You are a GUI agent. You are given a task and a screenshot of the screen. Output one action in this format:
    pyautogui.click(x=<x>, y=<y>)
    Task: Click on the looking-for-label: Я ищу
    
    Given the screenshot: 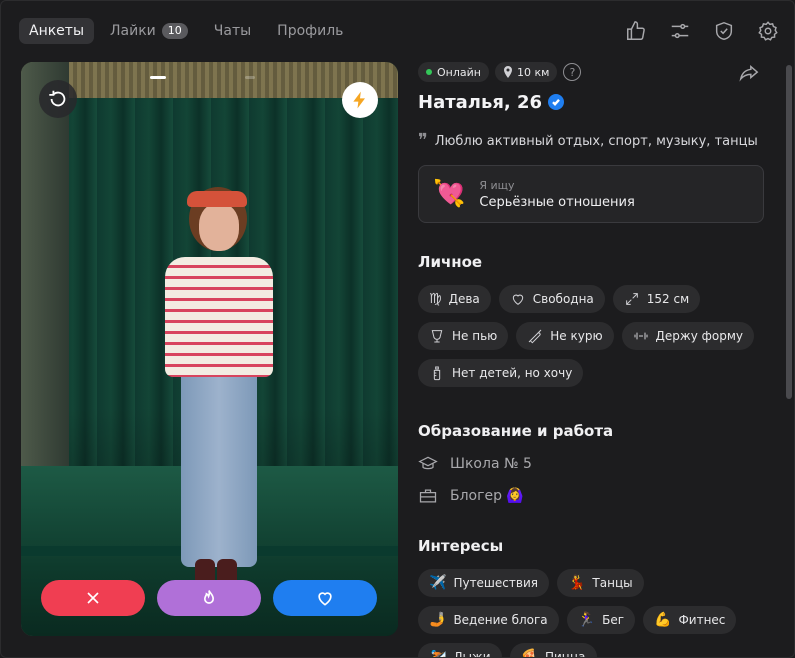 What is the action you would take?
    pyautogui.click(x=497, y=185)
    